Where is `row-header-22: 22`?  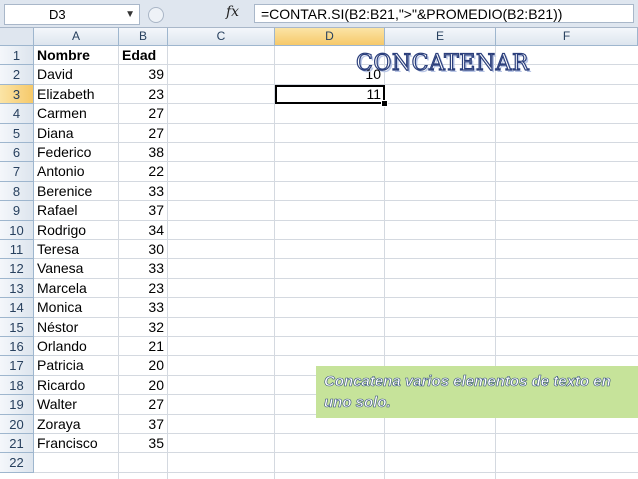
row-header-22: 22 is located at coordinates (17, 463).